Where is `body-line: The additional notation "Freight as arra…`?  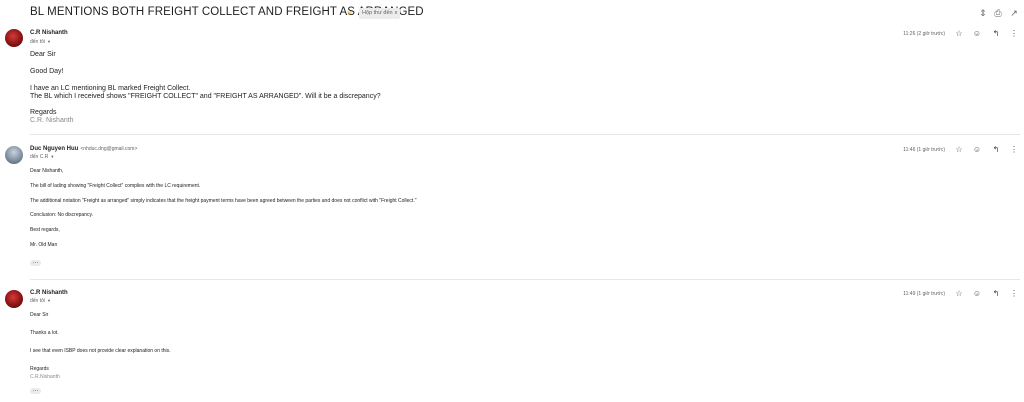
body-line: The additional notation "Freight as arra… is located at coordinates (223, 201).